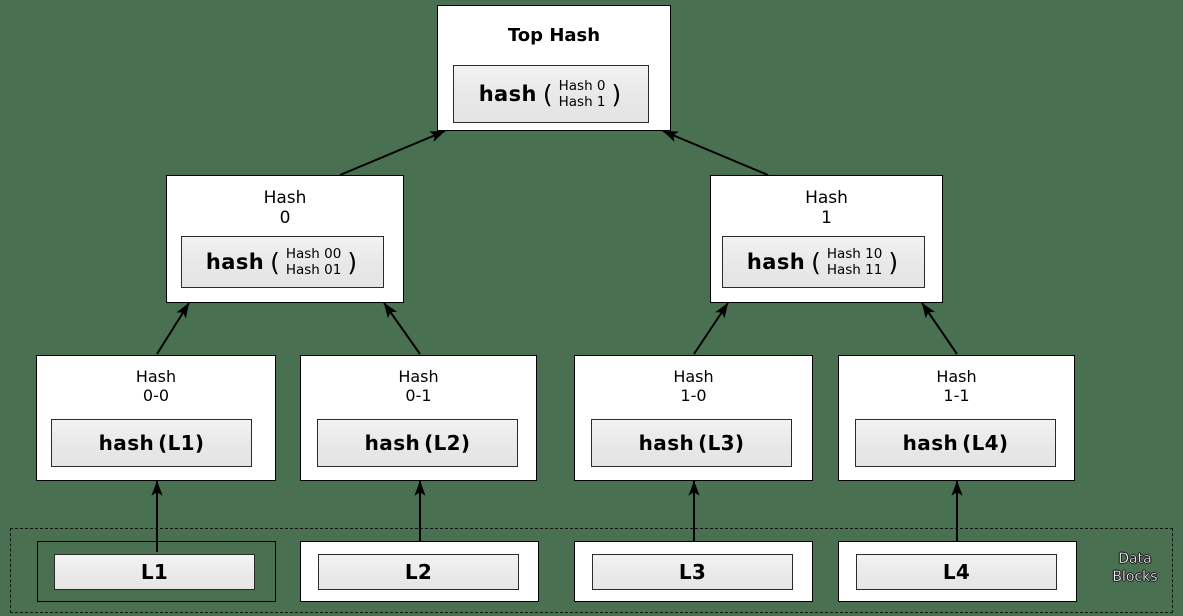  Describe the element at coordinates (282, 262) in the screenshot. I see `node-hash-0-expression: hash ( Hash 00 Hash 01 )` at that location.